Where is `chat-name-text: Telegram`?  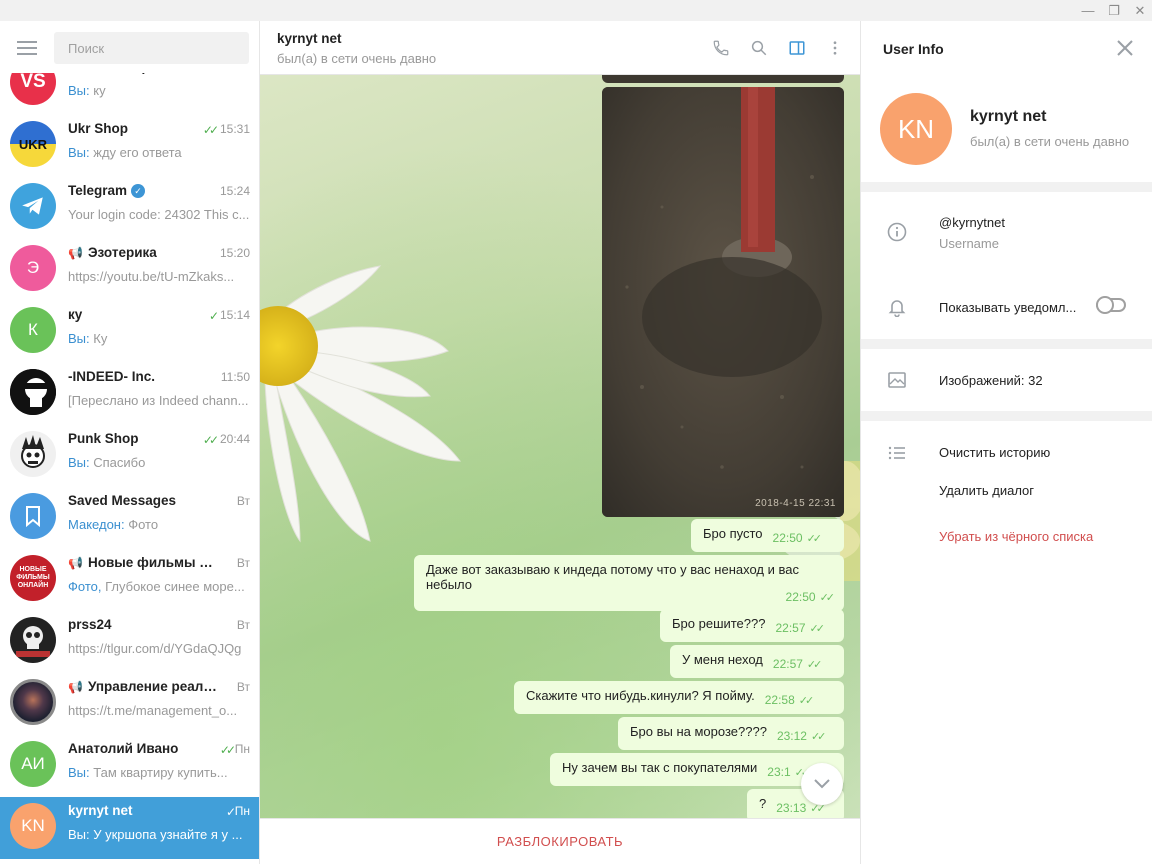 chat-name-text: Telegram is located at coordinates (98, 190).